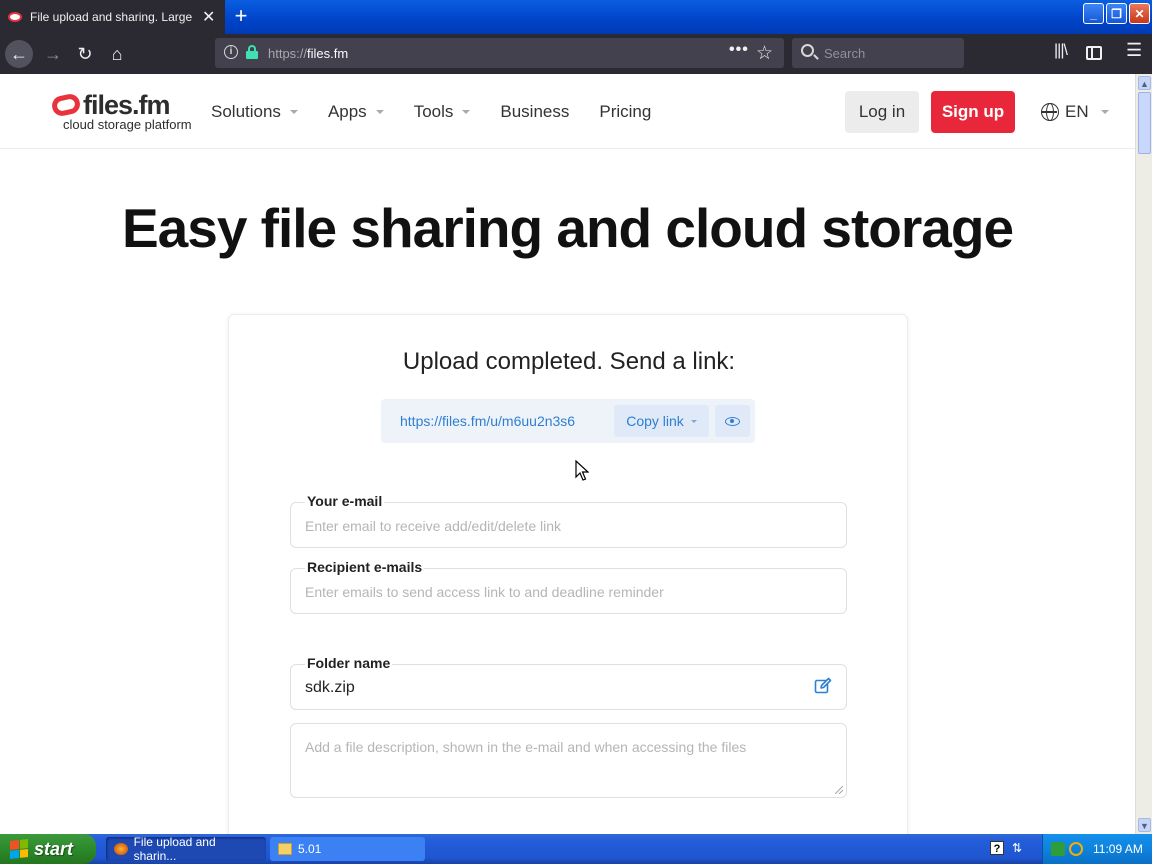  I want to click on forward-button: →, so click(53, 54).